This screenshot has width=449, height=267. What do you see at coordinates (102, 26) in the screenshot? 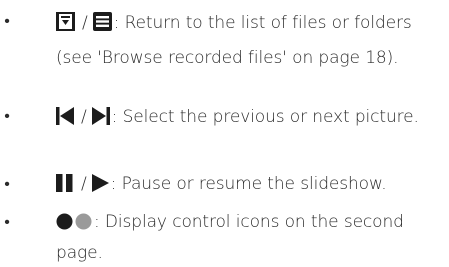
I see `file-list-icon` at bounding box center [102, 26].